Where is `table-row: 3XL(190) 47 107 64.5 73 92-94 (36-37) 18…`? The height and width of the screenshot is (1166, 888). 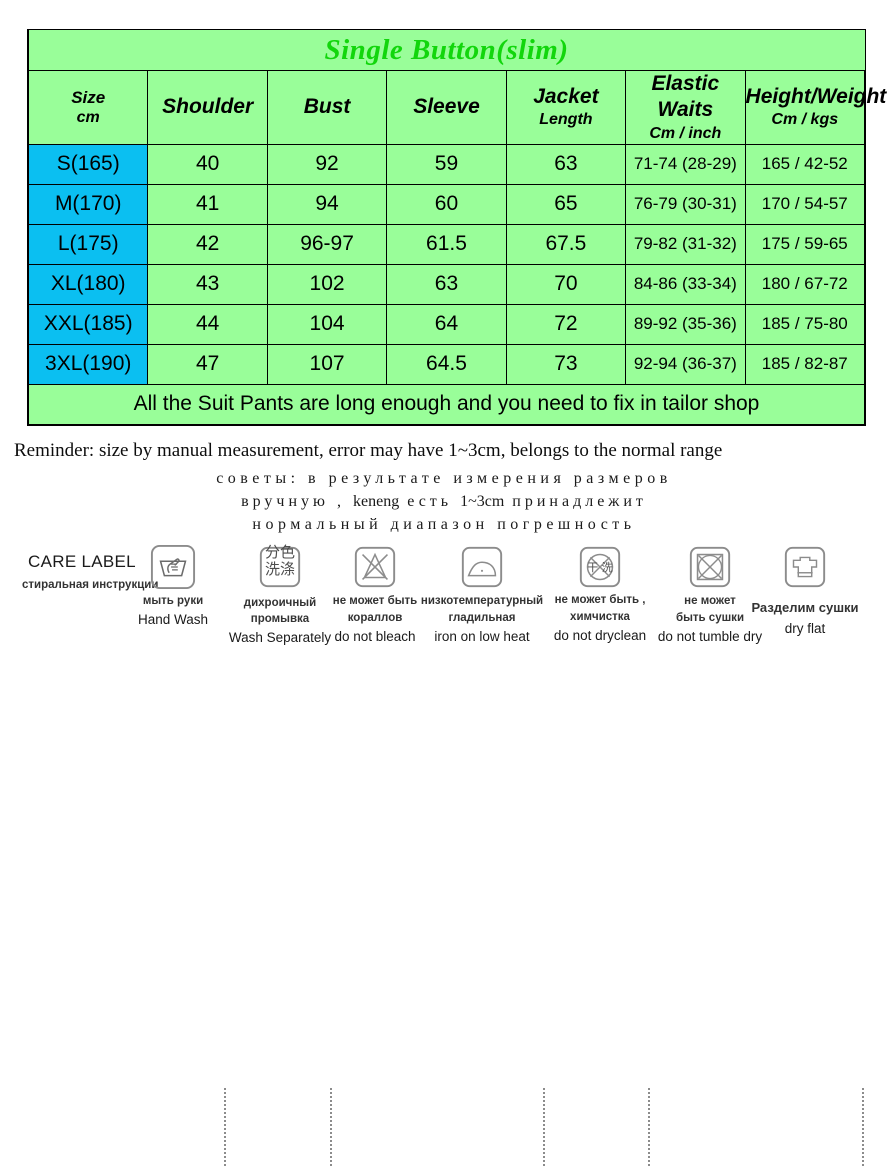
table-row: 3XL(190) 47 107 64.5 73 92-94 (36-37) 18… is located at coordinates (446, 364).